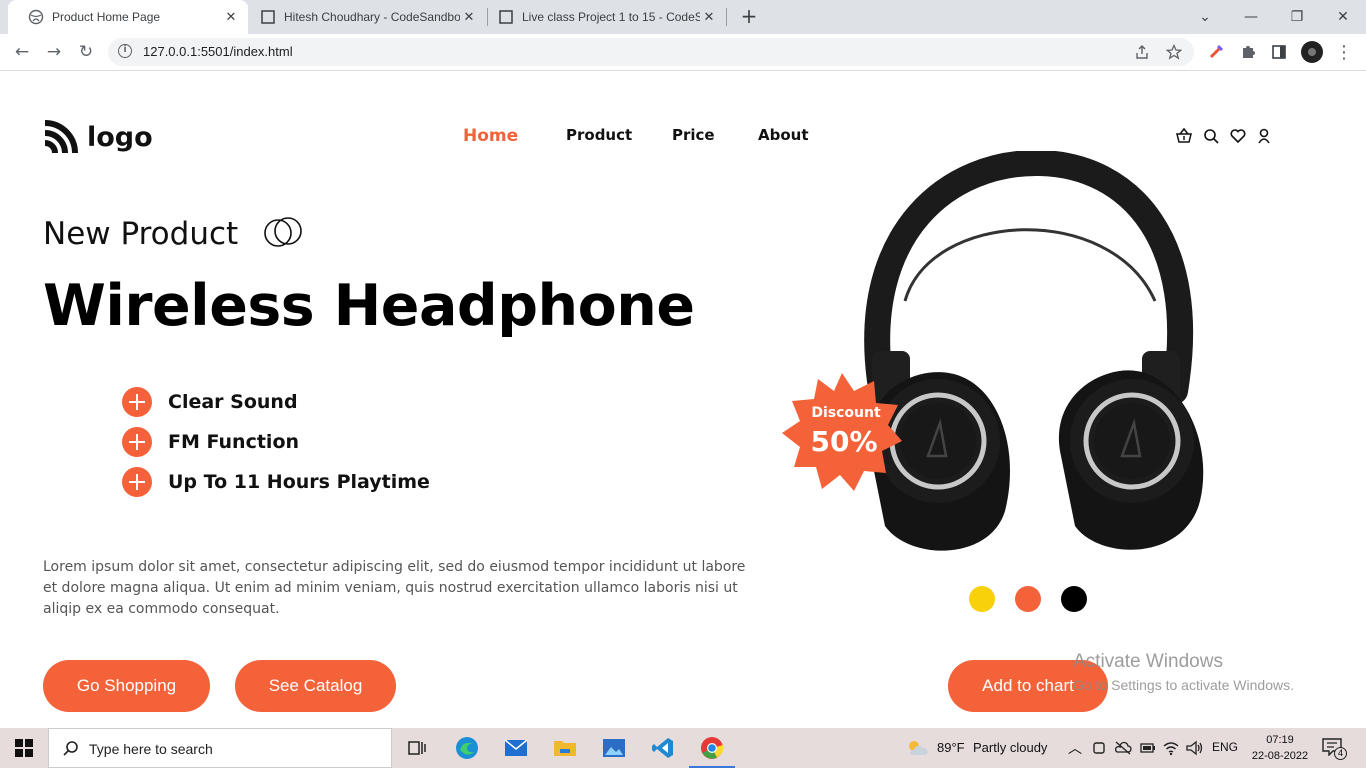 This screenshot has width=1366, height=768. Describe the element at coordinates (749, 16) in the screenshot. I see `new-tab-button: +` at that location.